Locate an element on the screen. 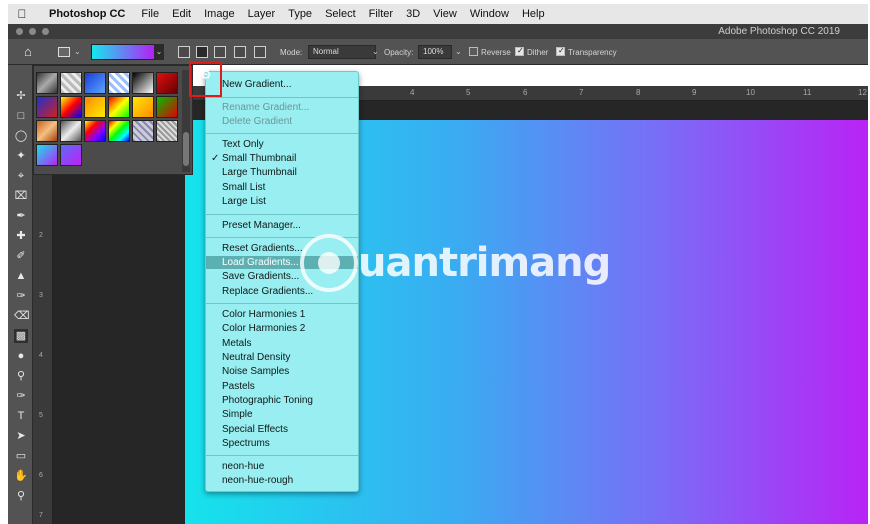  frame-tool-icon: ⌧ is located at coordinates (21, 196).